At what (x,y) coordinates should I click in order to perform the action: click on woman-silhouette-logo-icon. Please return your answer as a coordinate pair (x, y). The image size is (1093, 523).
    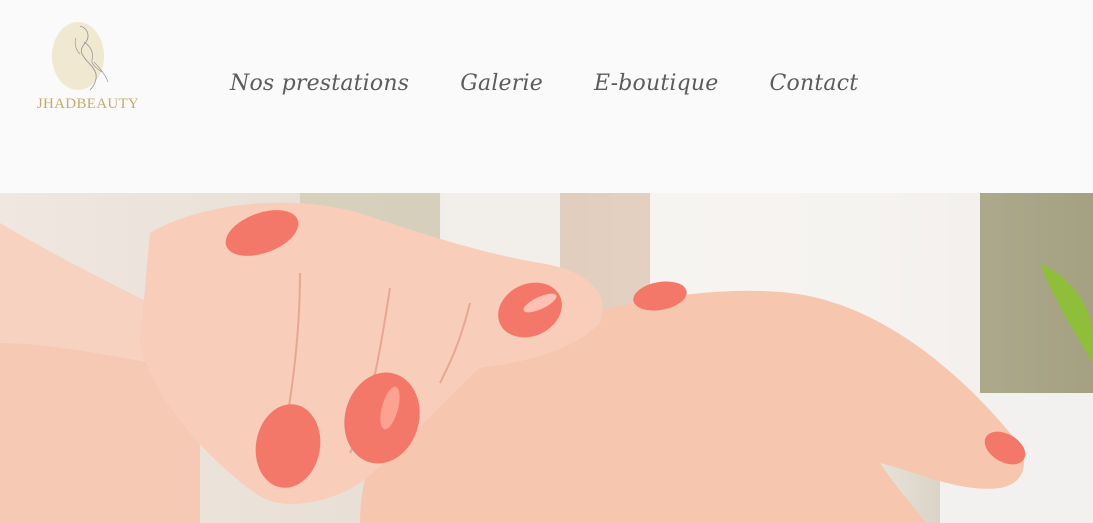
    Looking at the image, I should click on (80, 56).